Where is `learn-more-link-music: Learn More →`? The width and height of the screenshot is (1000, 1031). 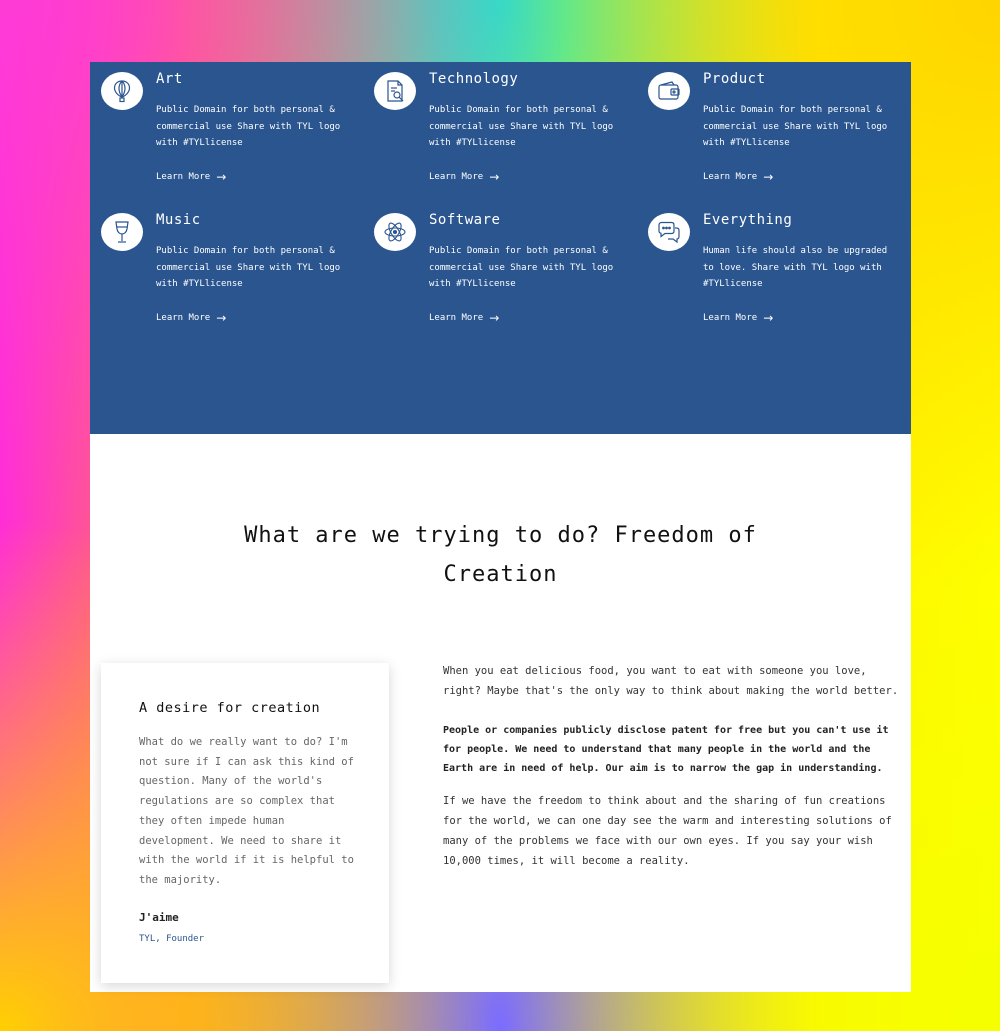 learn-more-link-music: Learn More → is located at coordinates (191, 318).